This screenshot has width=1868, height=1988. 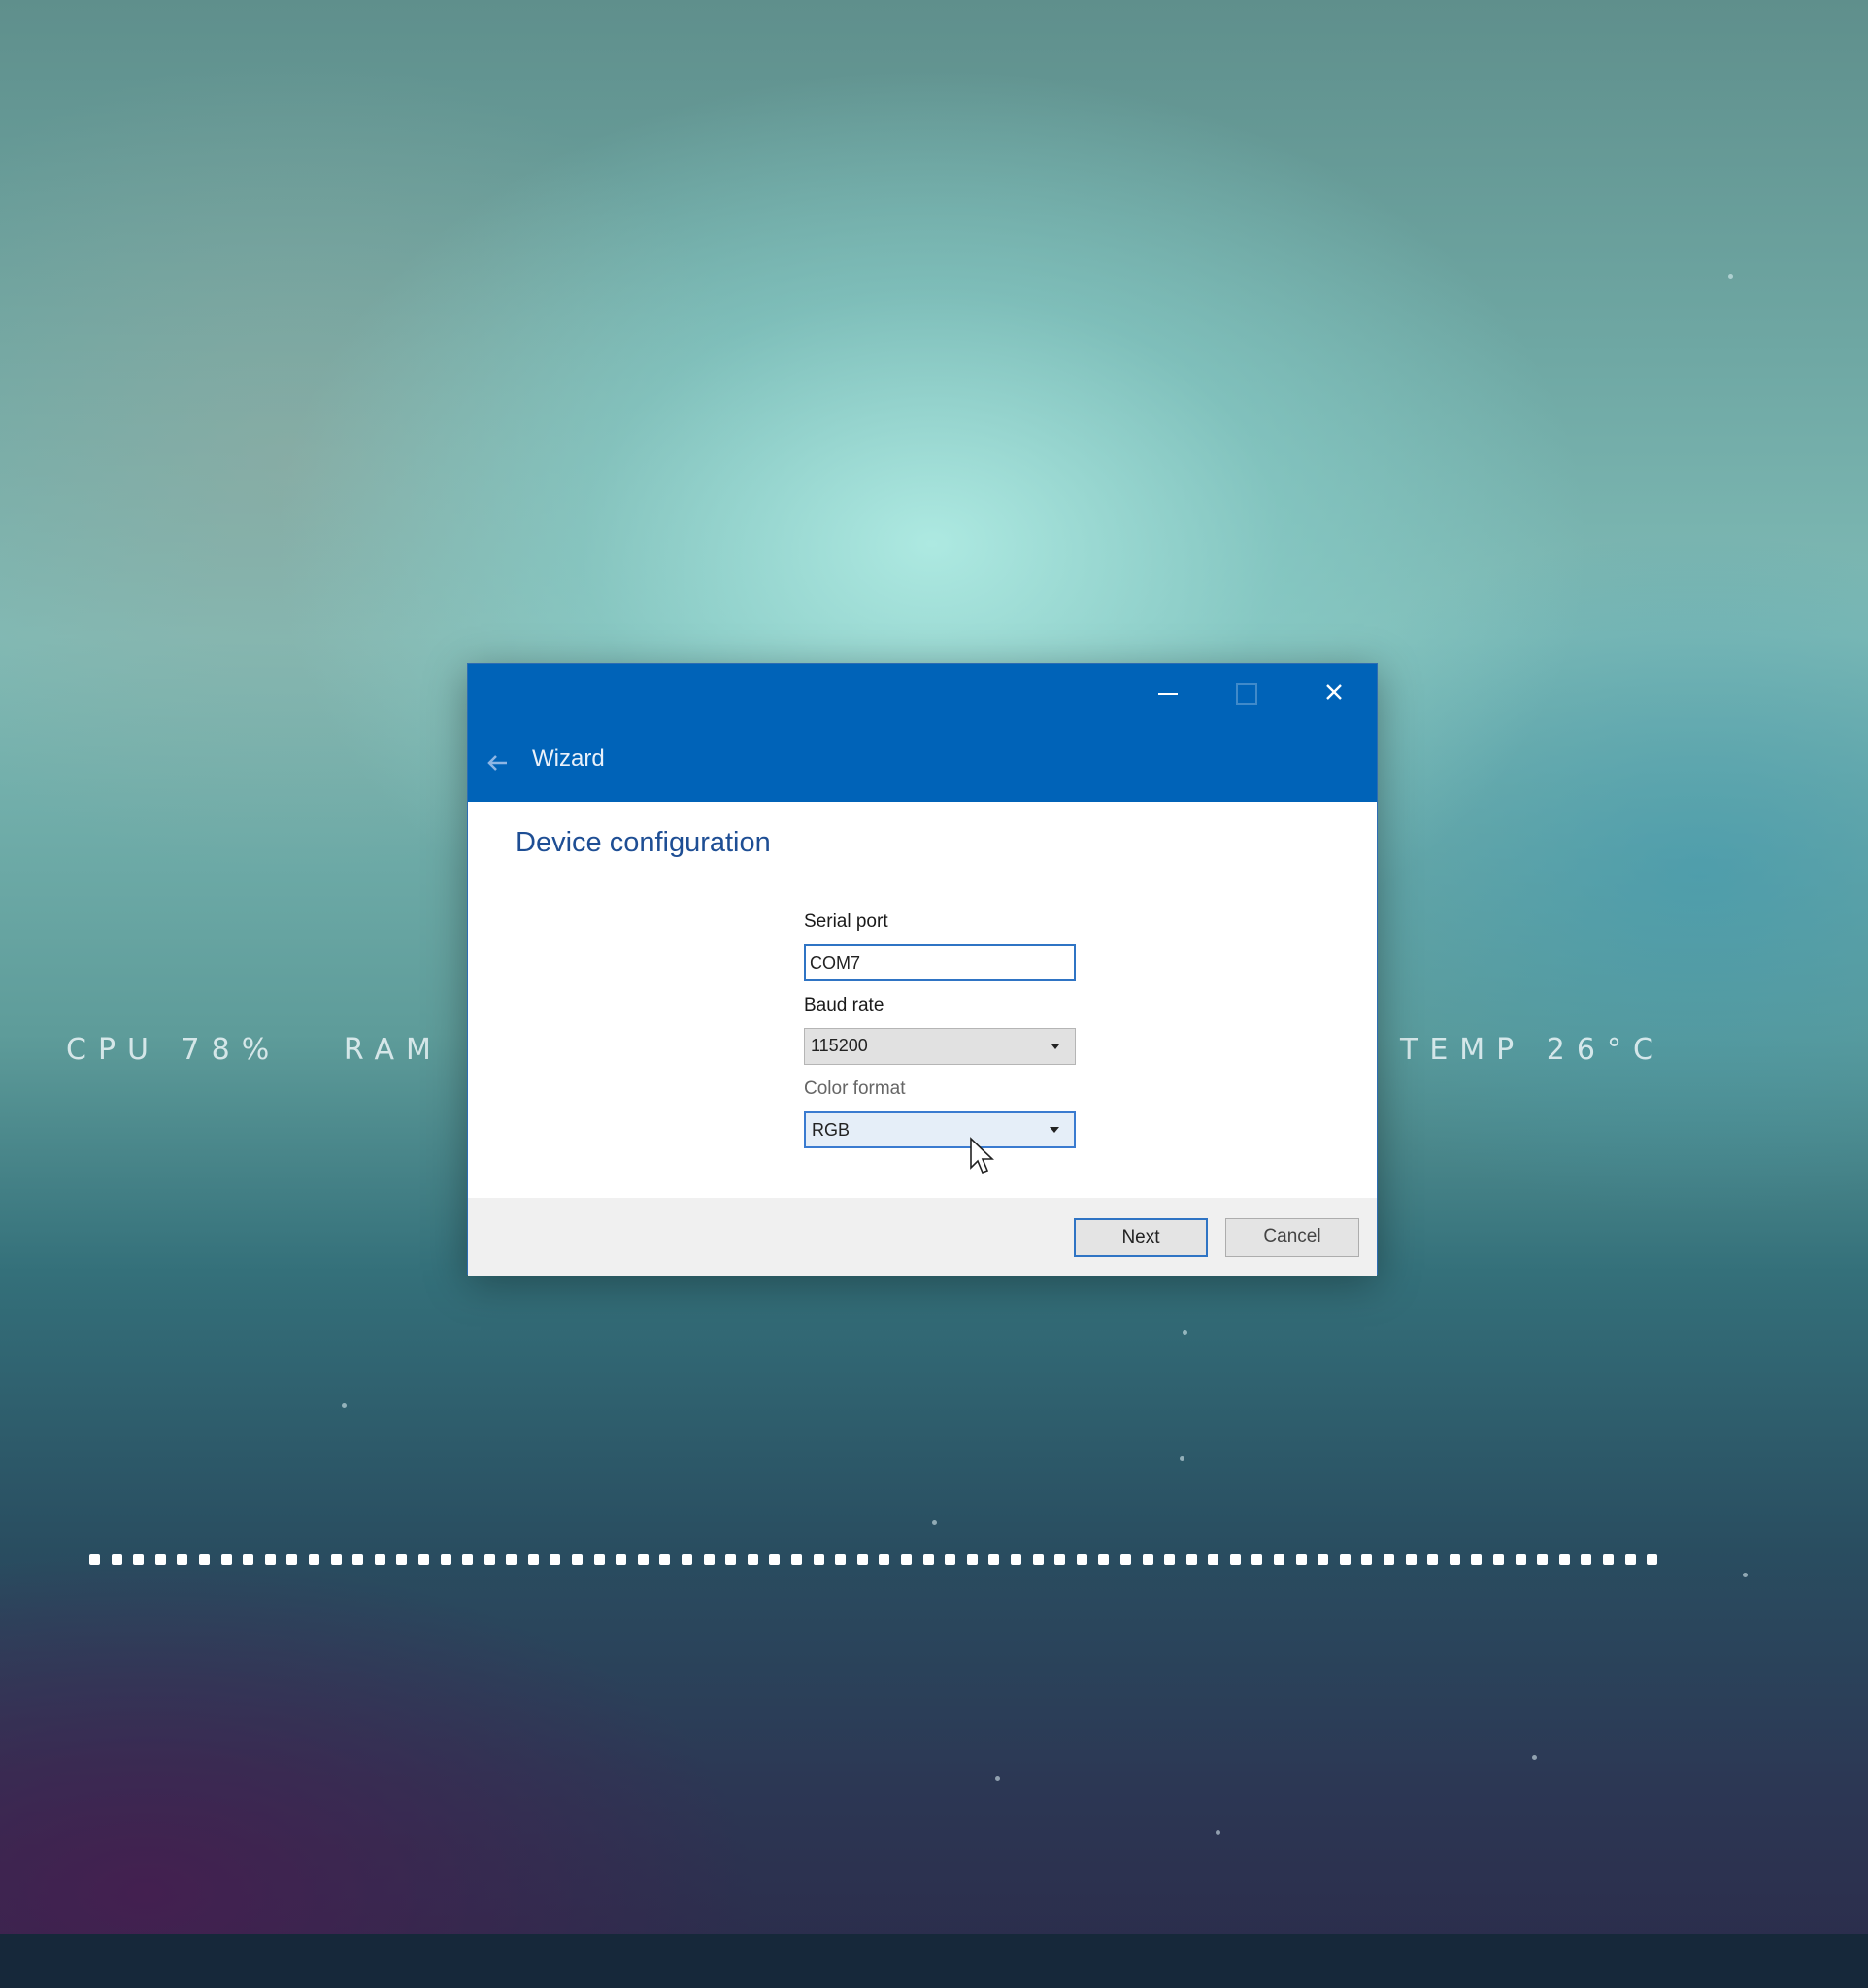 I want to click on baud-rate-value: 115200, so click(x=839, y=1045).